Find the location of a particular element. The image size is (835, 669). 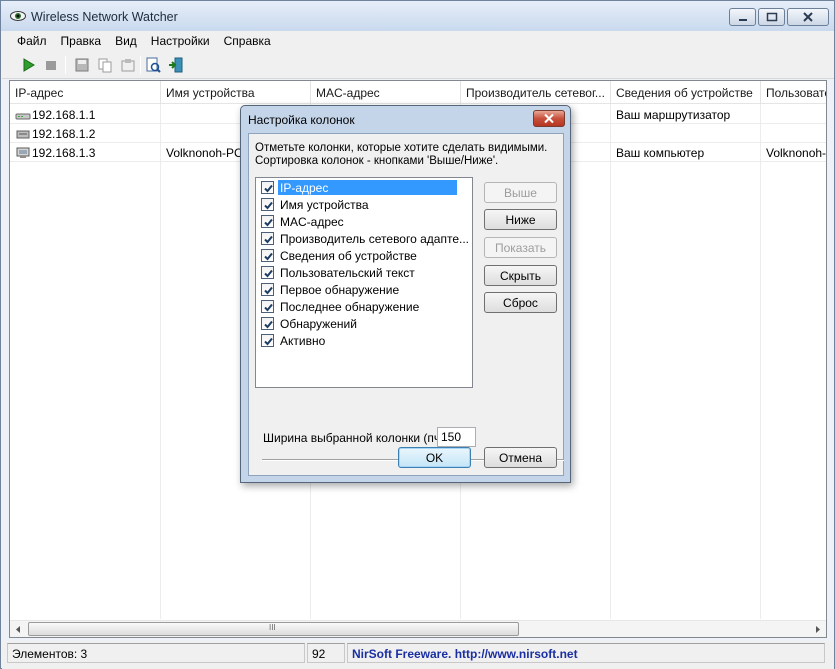

cell-ip: 192.168.1.1 is located at coordinates (85, 114).